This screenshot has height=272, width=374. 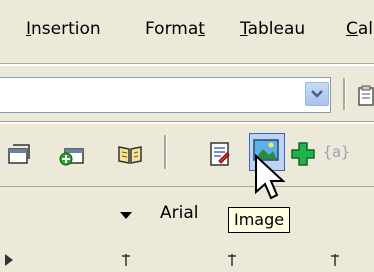 What do you see at coordinates (18, 154) in the screenshot?
I see `window-icon` at bounding box center [18, 154].